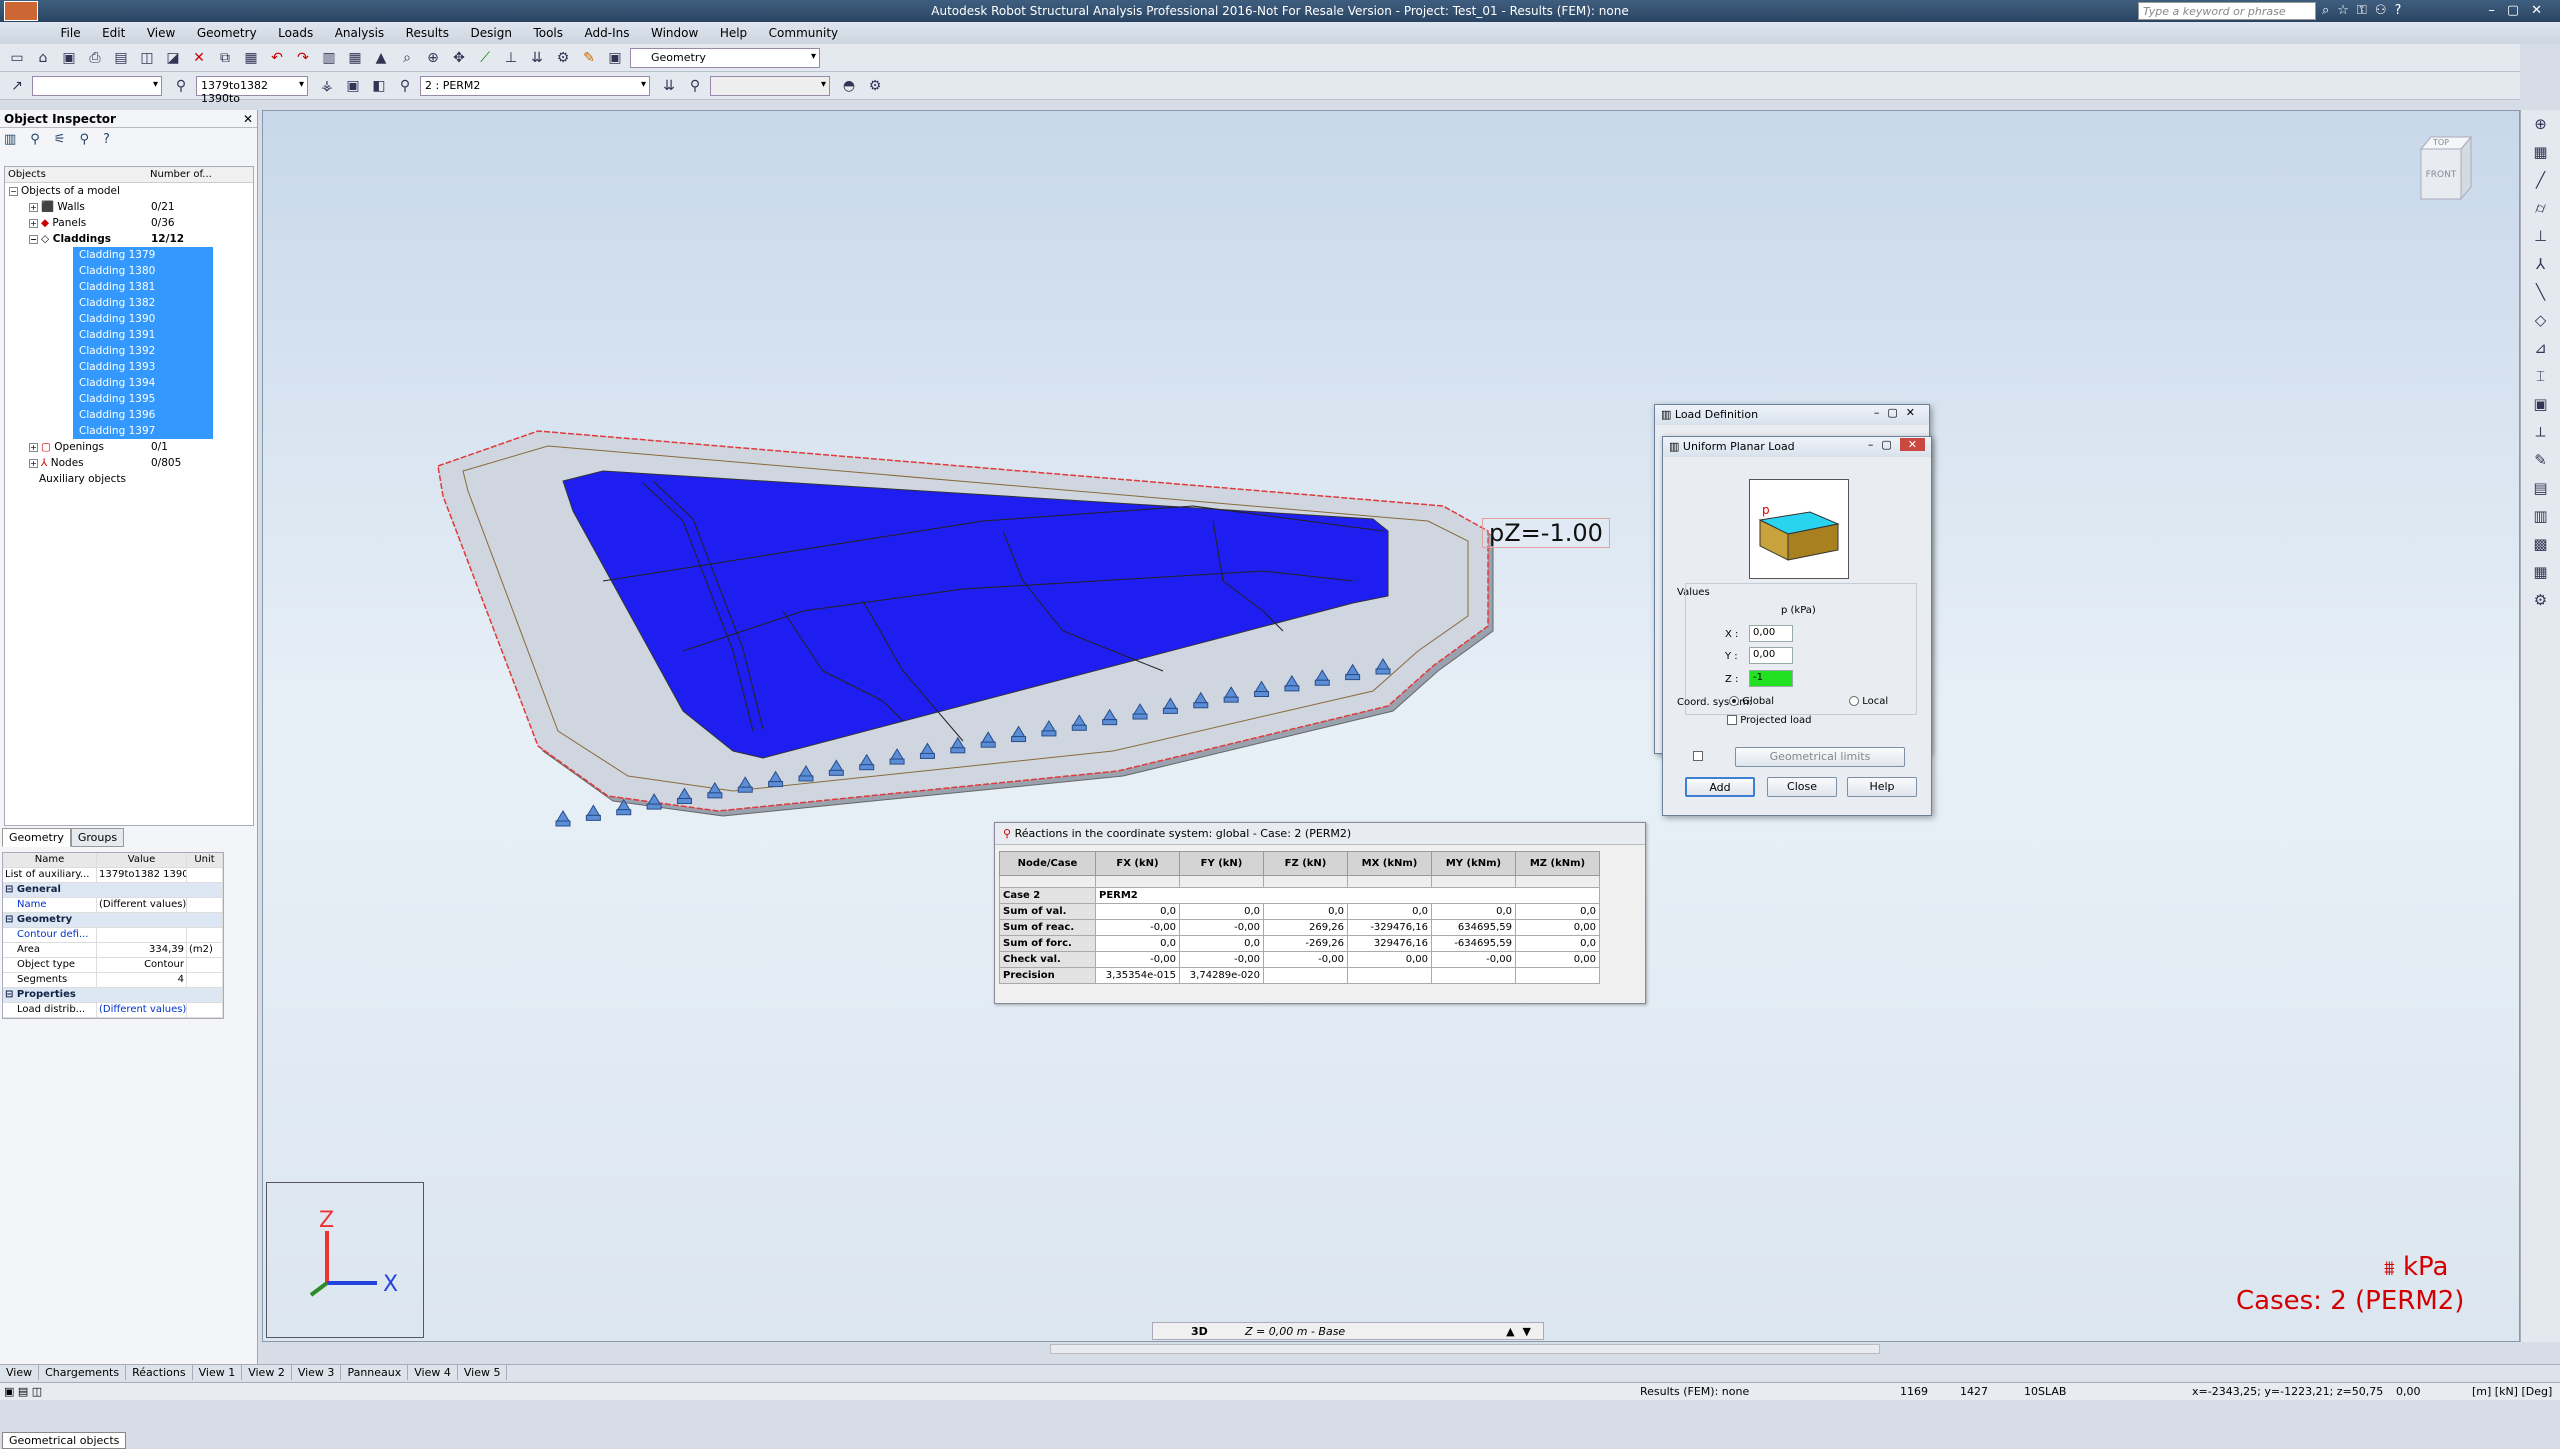 The height and width of the screenshot is (1449, 2560). What do you see at coordinates (355, 58) in the screenshot?
I see `calculator-icon: ▦` at bounding box center [355, 58].